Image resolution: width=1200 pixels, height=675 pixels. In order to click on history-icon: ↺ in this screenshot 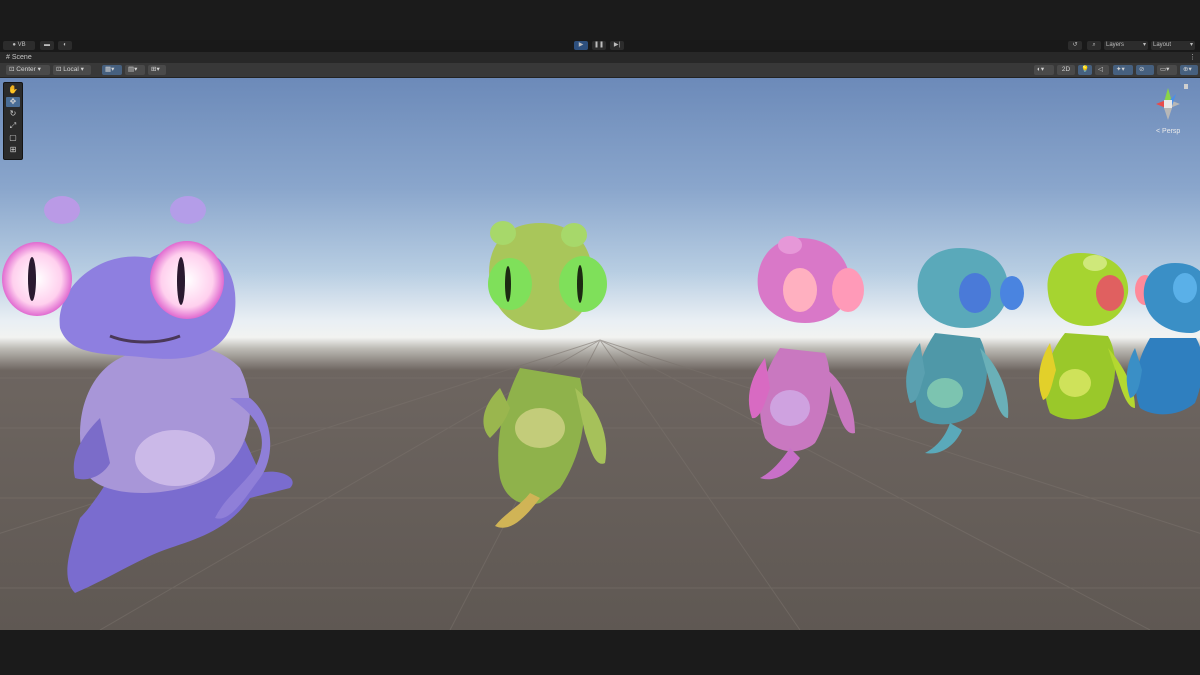, I will do `click(1075, 45)`.